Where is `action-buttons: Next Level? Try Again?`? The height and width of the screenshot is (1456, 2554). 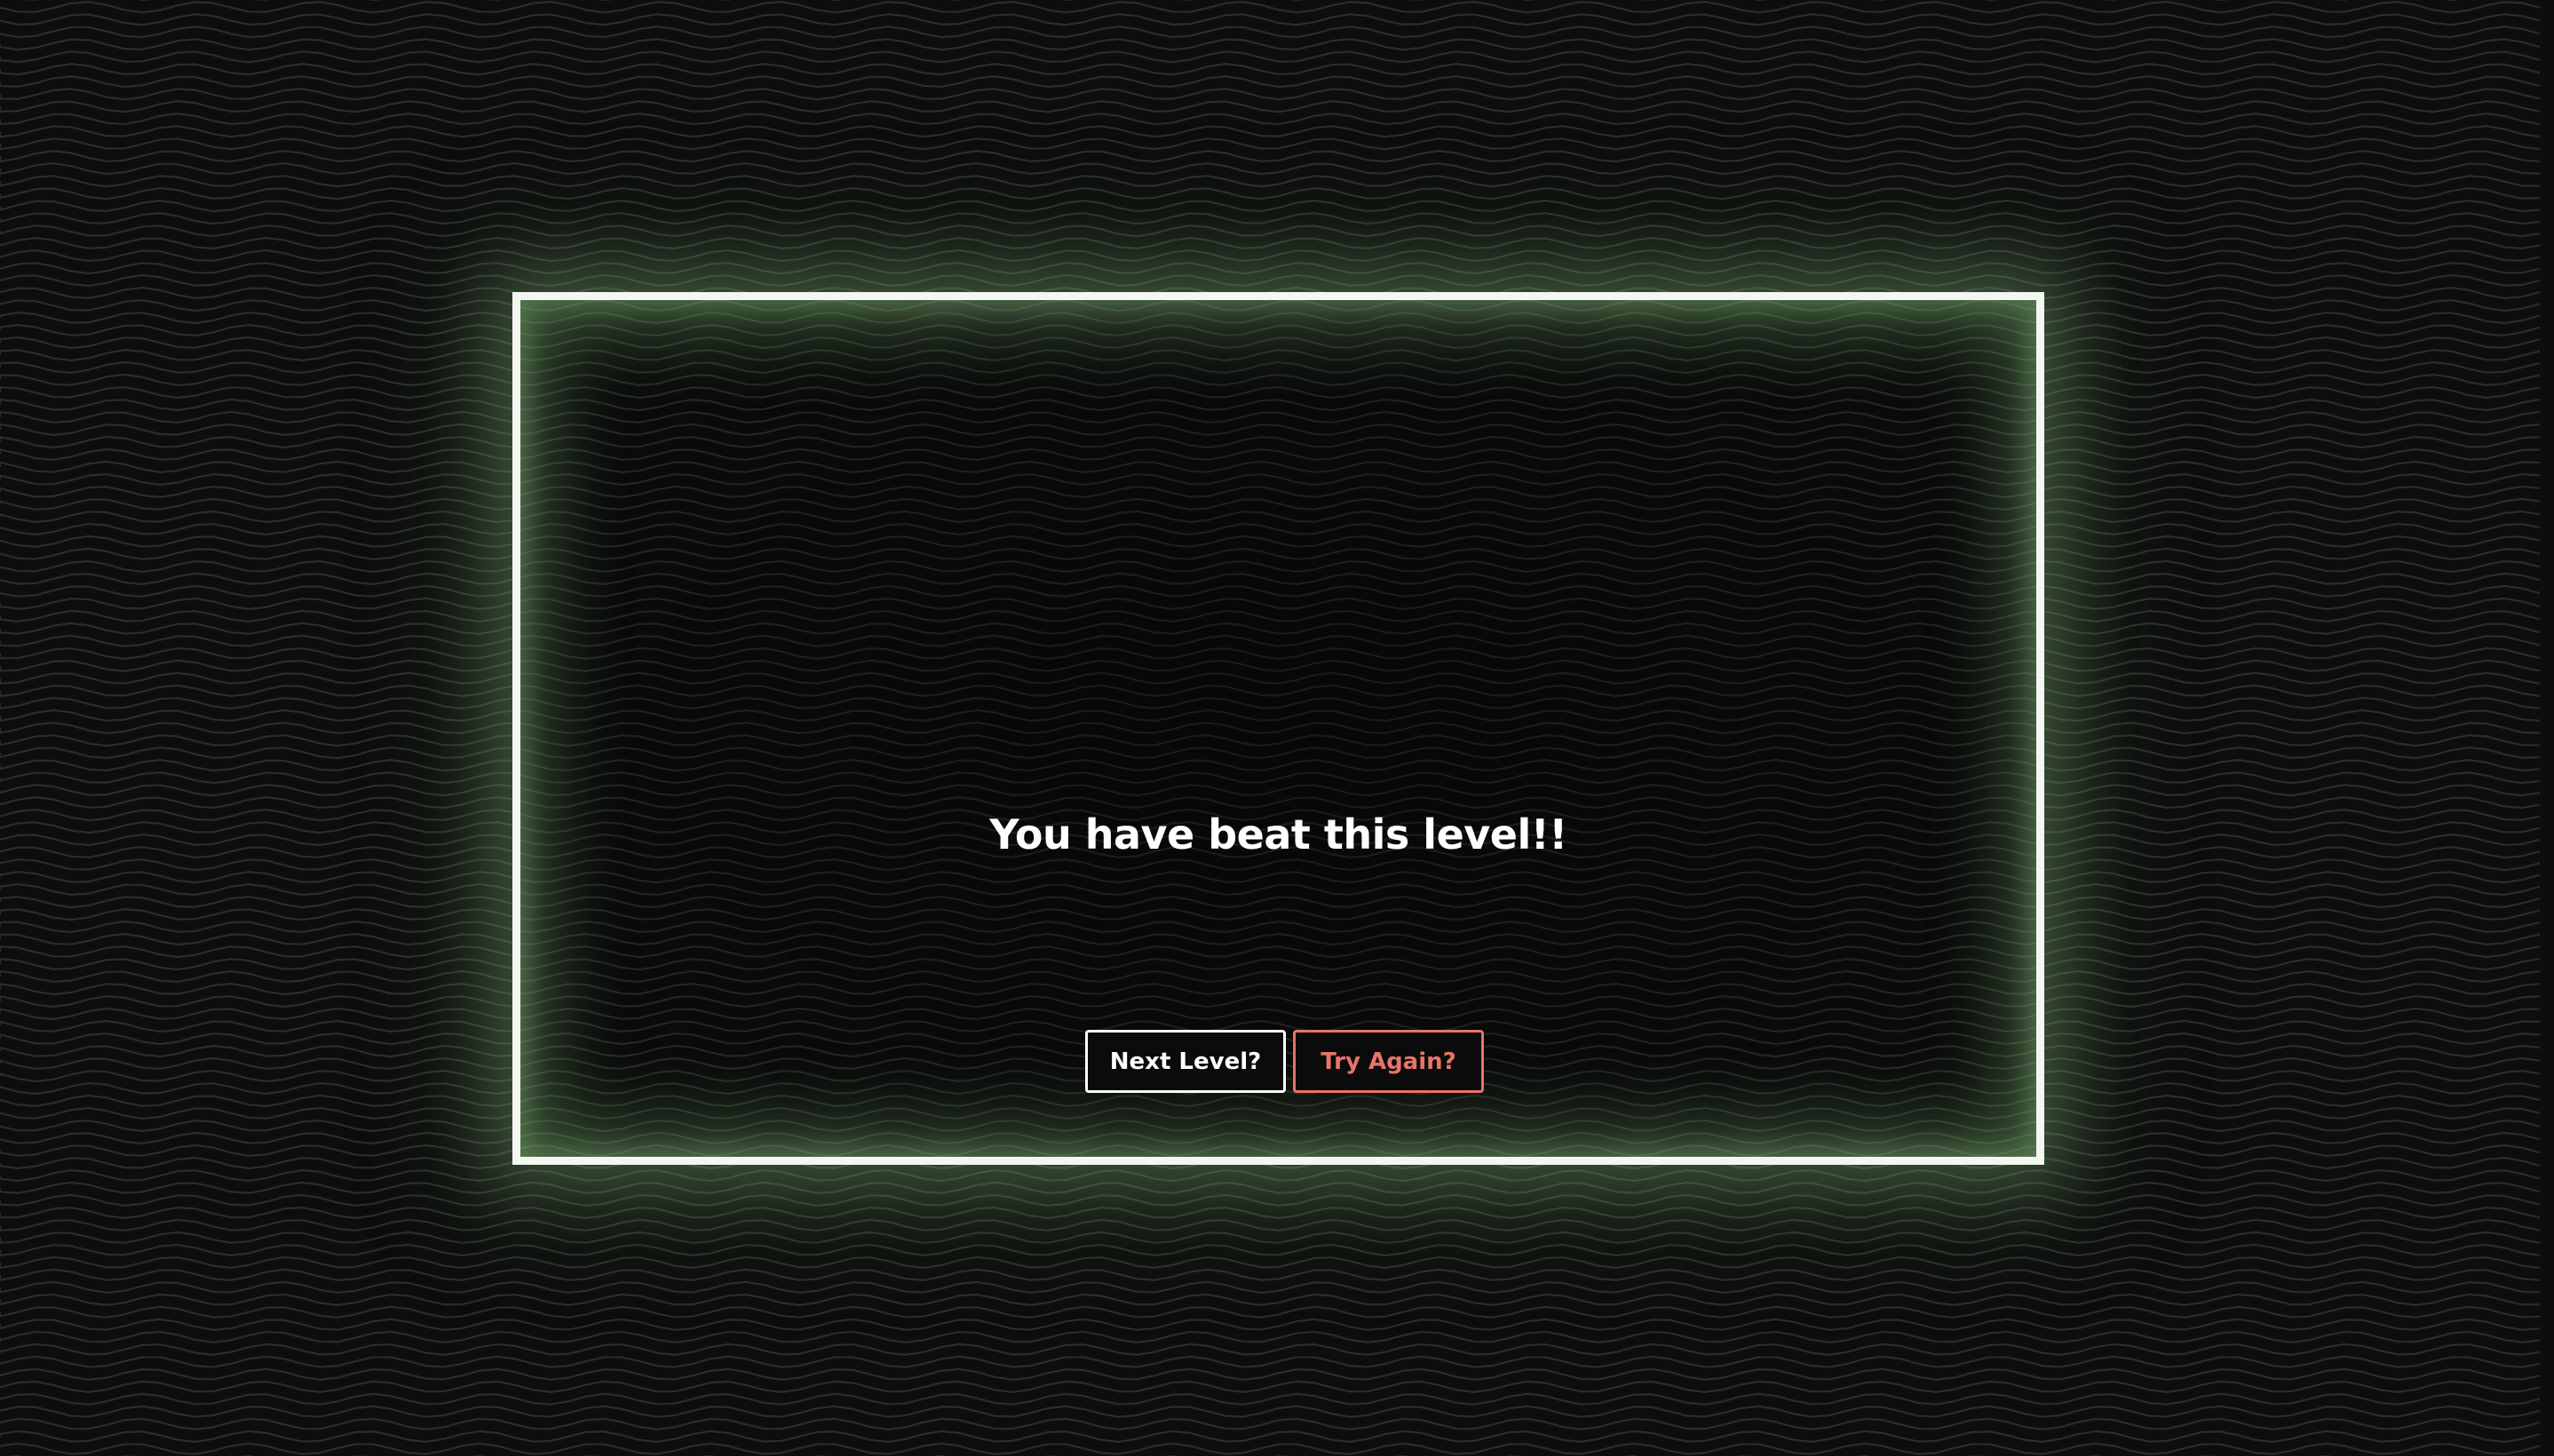 action-buttons: Next Level? Try Again? is located at coordinates (1278, 1061).